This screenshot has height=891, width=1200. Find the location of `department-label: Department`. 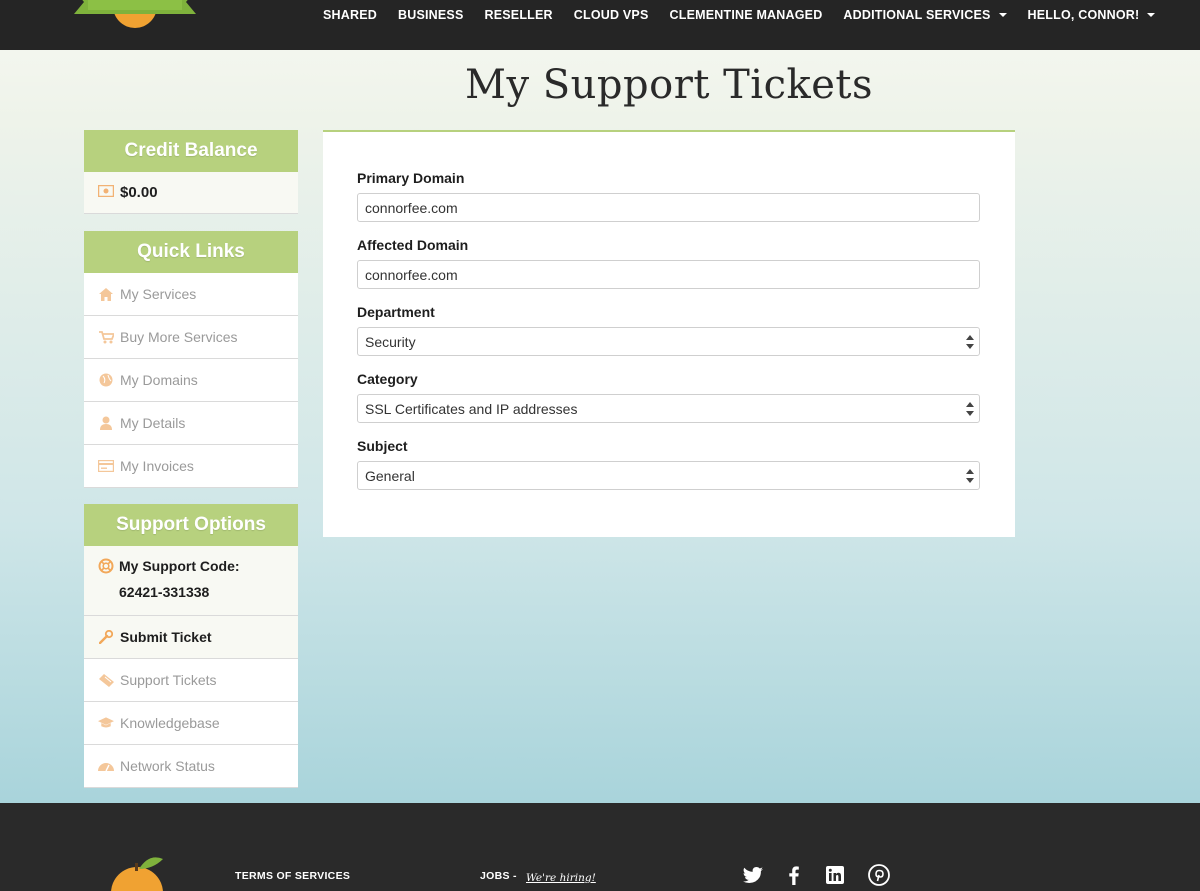

department-label: Department is located at coordinates (396, 312).